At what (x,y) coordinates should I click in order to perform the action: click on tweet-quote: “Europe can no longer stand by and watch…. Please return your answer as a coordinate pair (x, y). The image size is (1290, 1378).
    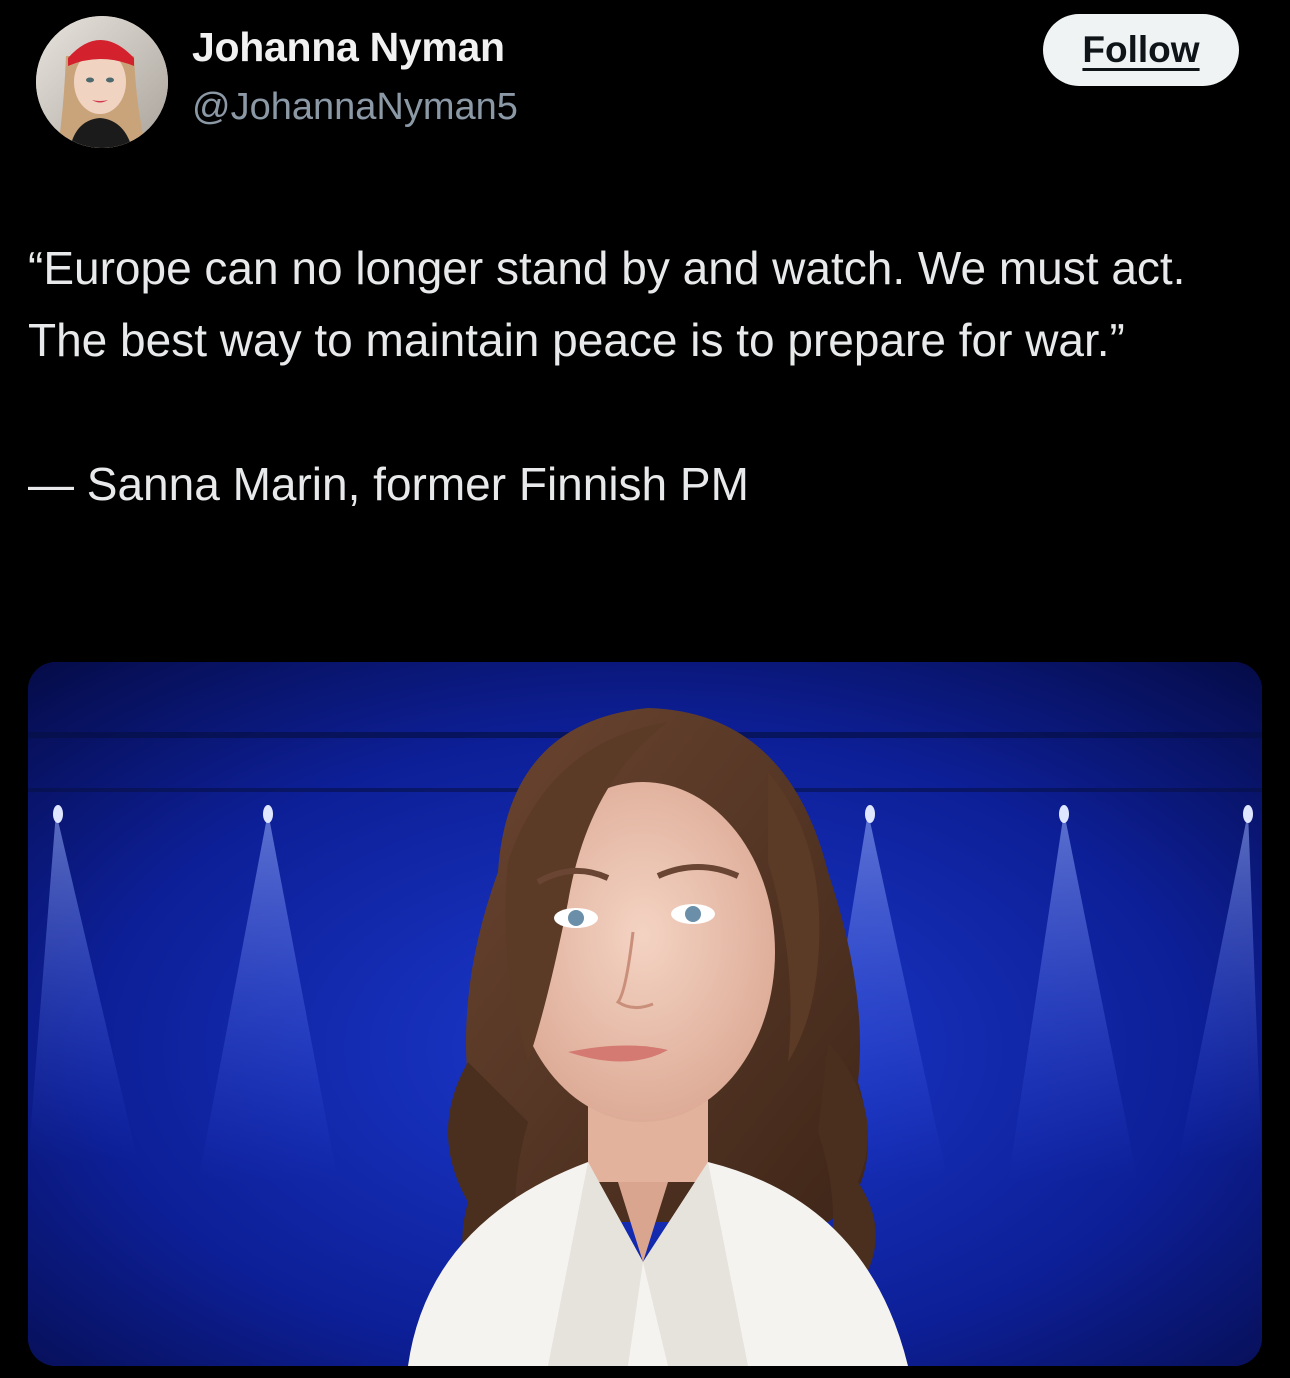
    Looking at the image, I should click on (607, 304).